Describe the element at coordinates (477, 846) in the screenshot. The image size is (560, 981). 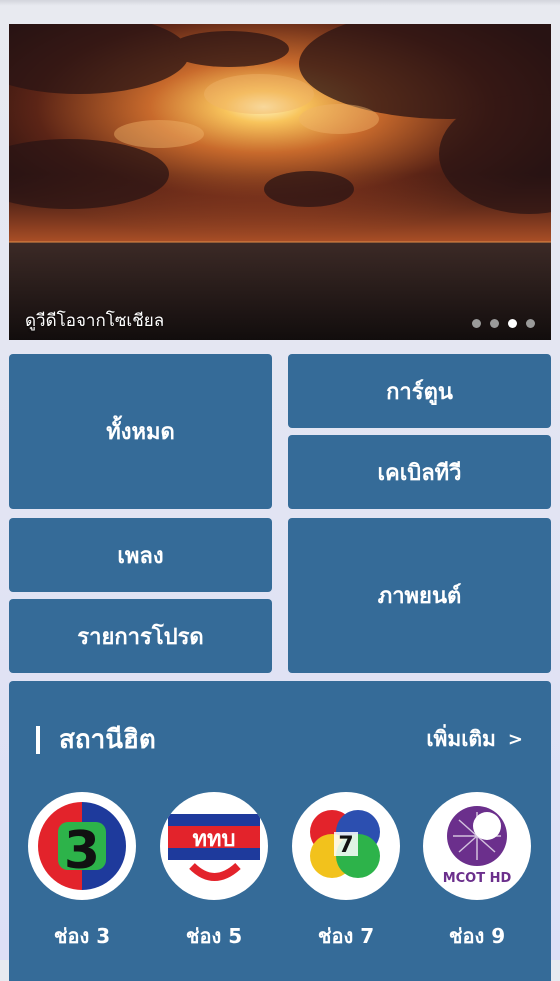
I see `channel-9-logo-icon: MCOT HD` at that location.